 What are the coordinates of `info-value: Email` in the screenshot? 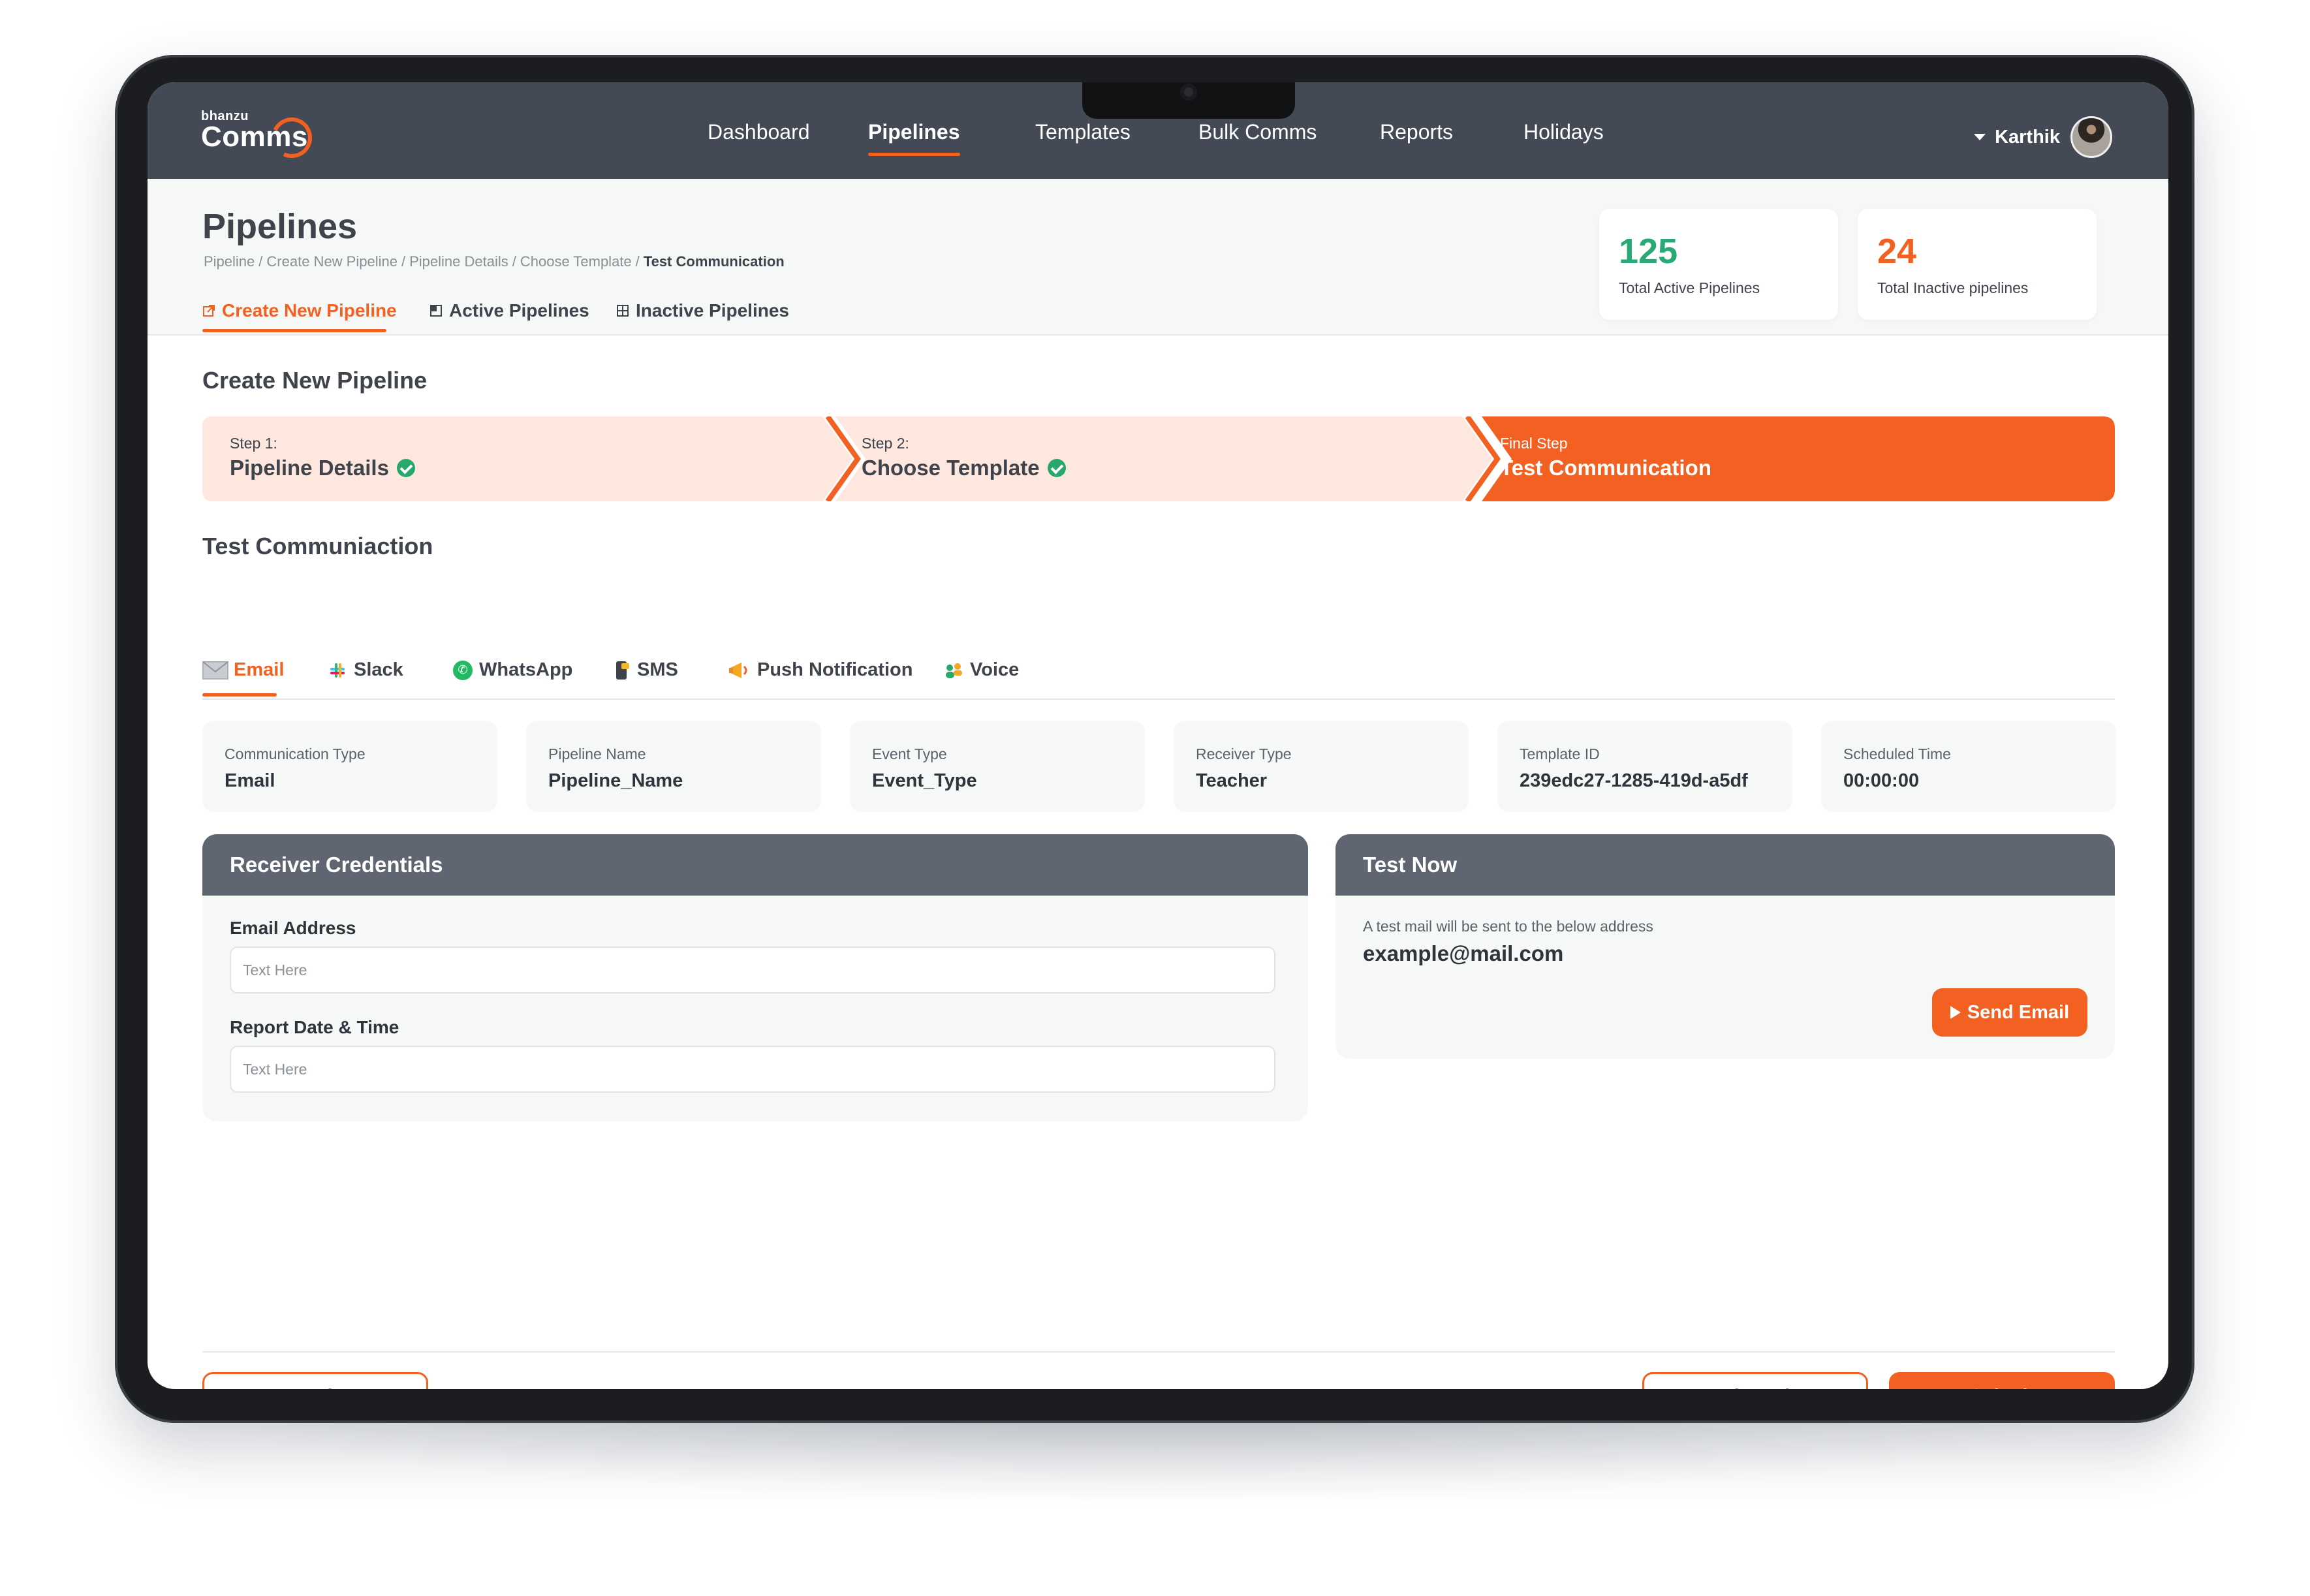 It's located at (250, 780).